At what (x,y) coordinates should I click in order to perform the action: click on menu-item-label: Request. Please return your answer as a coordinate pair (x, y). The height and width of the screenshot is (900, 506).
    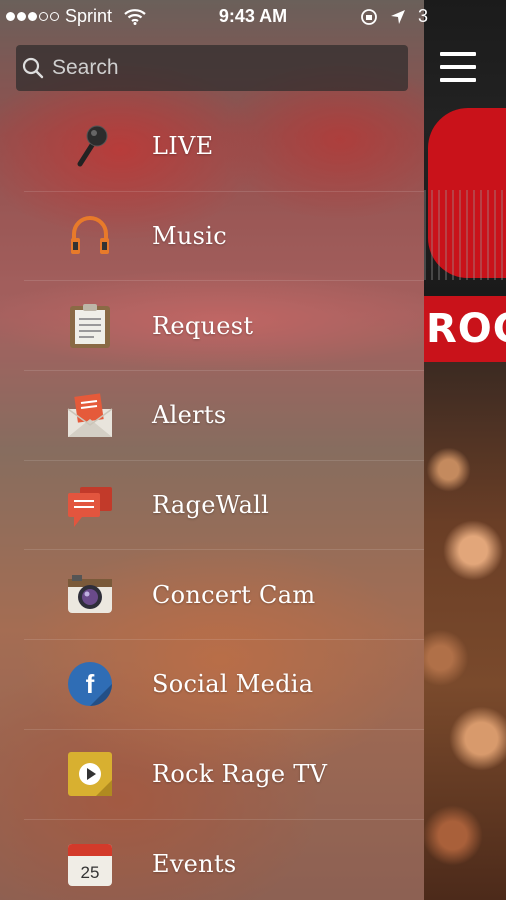
    Looking at the image, I should click on (203, 325).